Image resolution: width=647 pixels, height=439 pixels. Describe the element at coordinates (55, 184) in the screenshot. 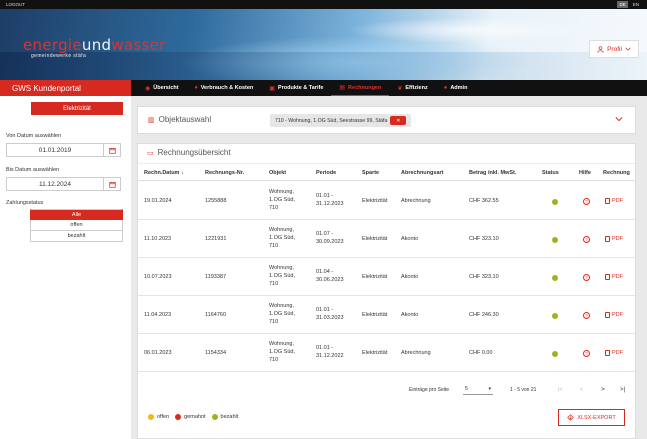

I see `to-date-input: 11.12.2024` at that location.